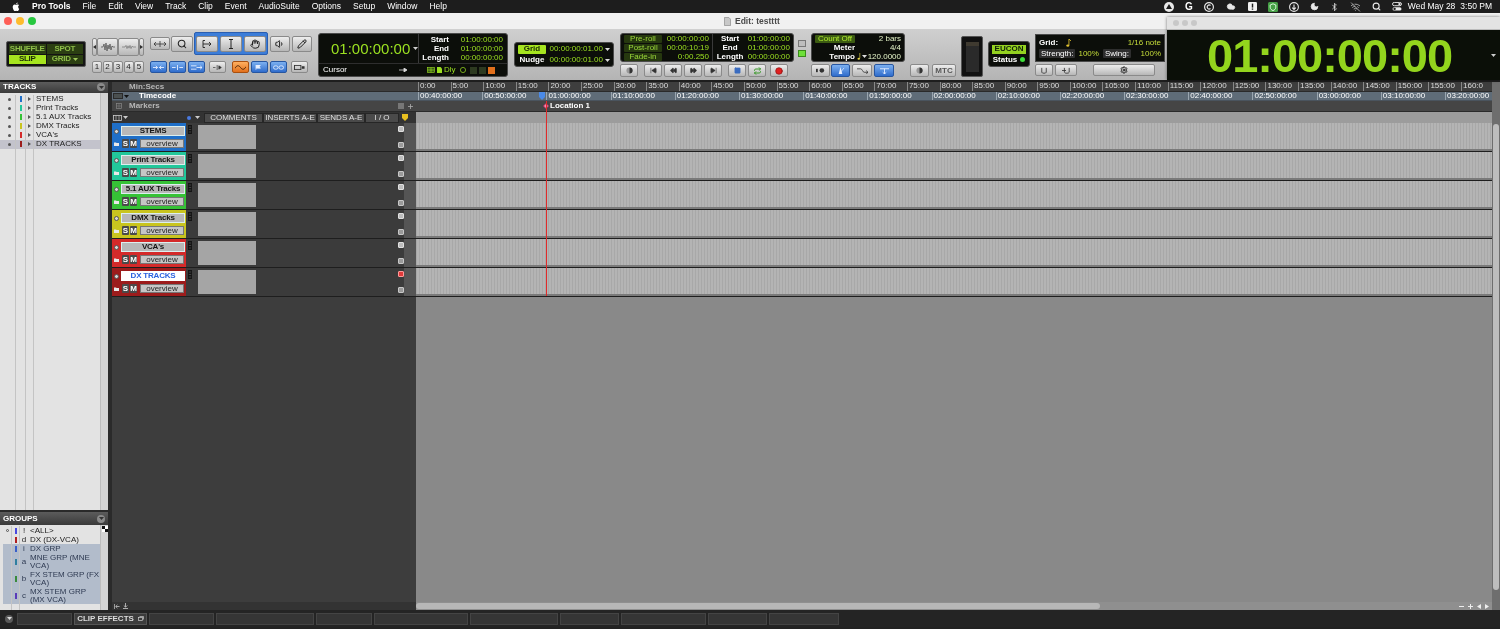  What do you see at coordinates (643, 56) in the screenshot?
I see `roll-toggle-button: Fade-in` at bounding box center [643, 56].